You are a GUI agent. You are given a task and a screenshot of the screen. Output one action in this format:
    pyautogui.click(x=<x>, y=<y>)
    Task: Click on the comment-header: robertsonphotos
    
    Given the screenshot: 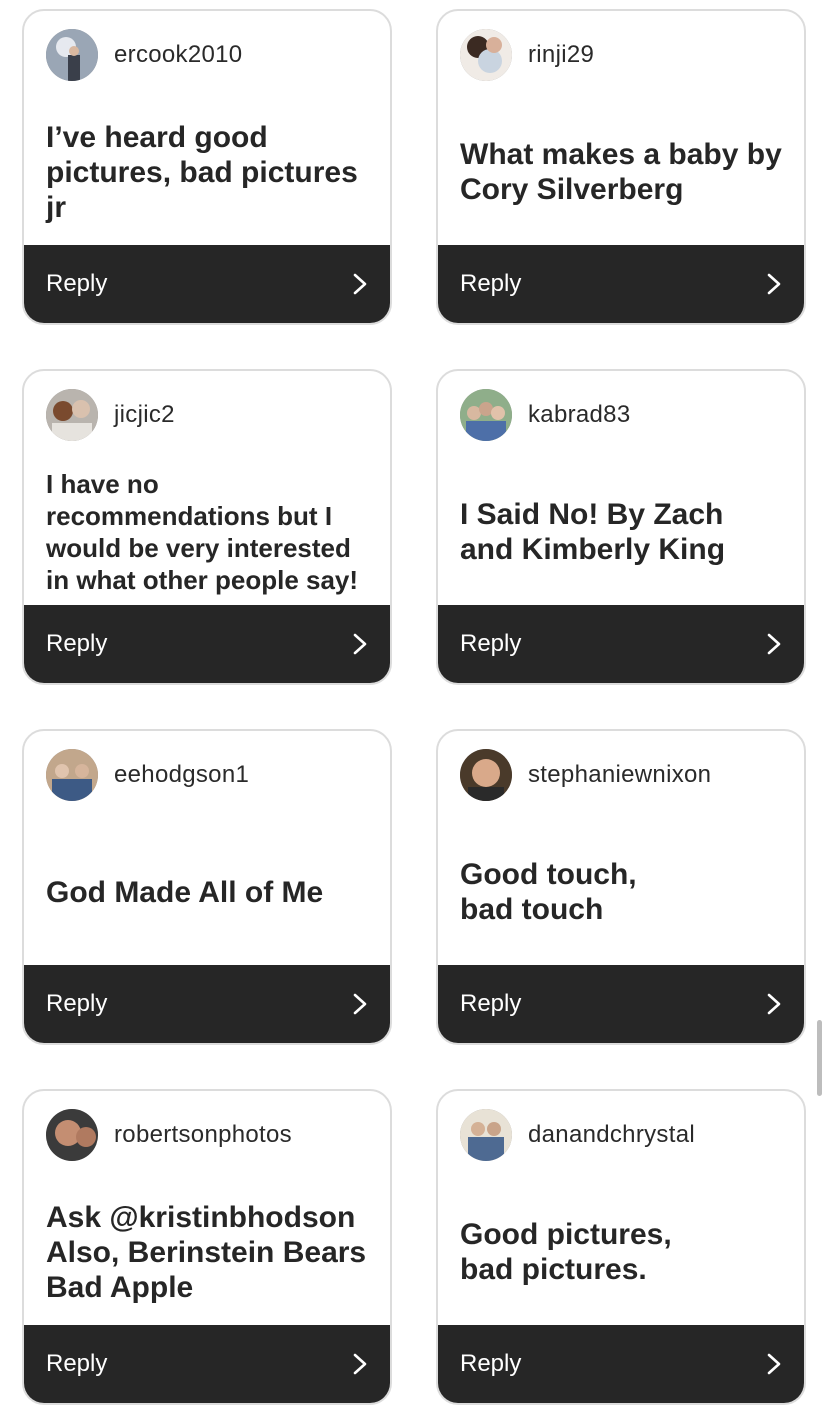 What is the action you would take?
    pyautogui.click(x=169, y=1135)
    